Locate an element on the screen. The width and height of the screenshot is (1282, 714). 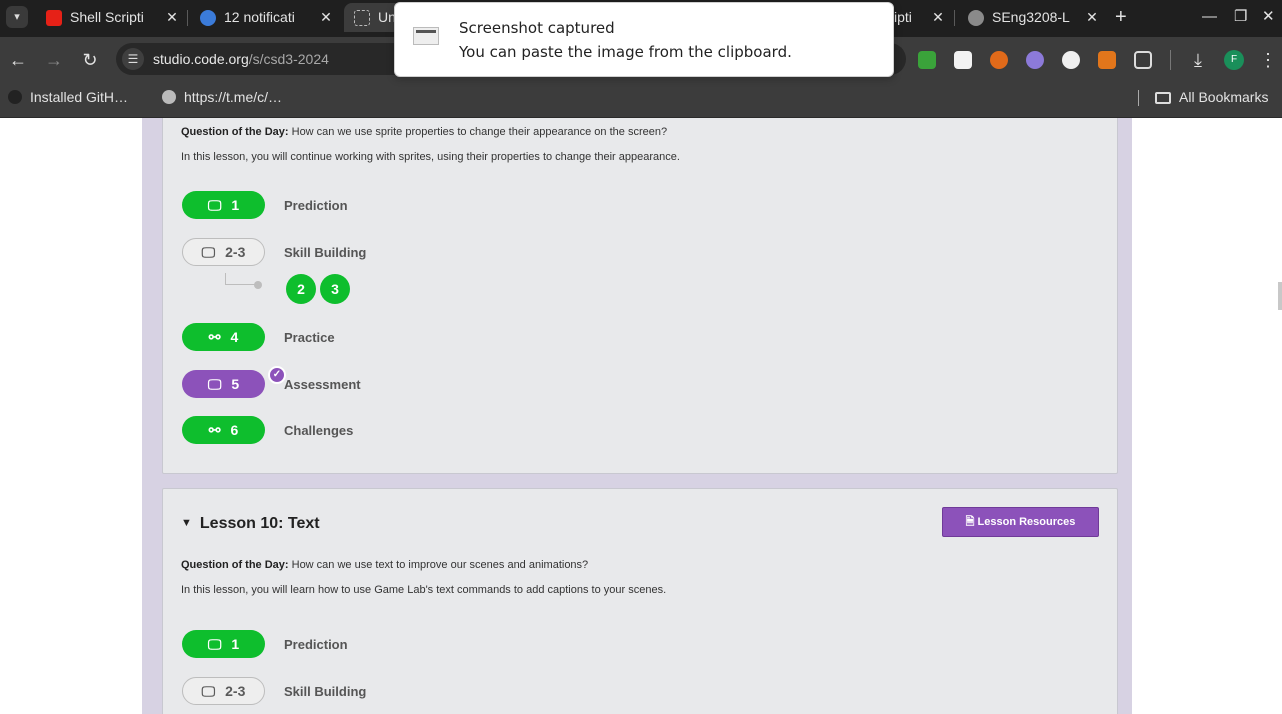
network-icon: ⚯ is located at coordinates (214, 430).